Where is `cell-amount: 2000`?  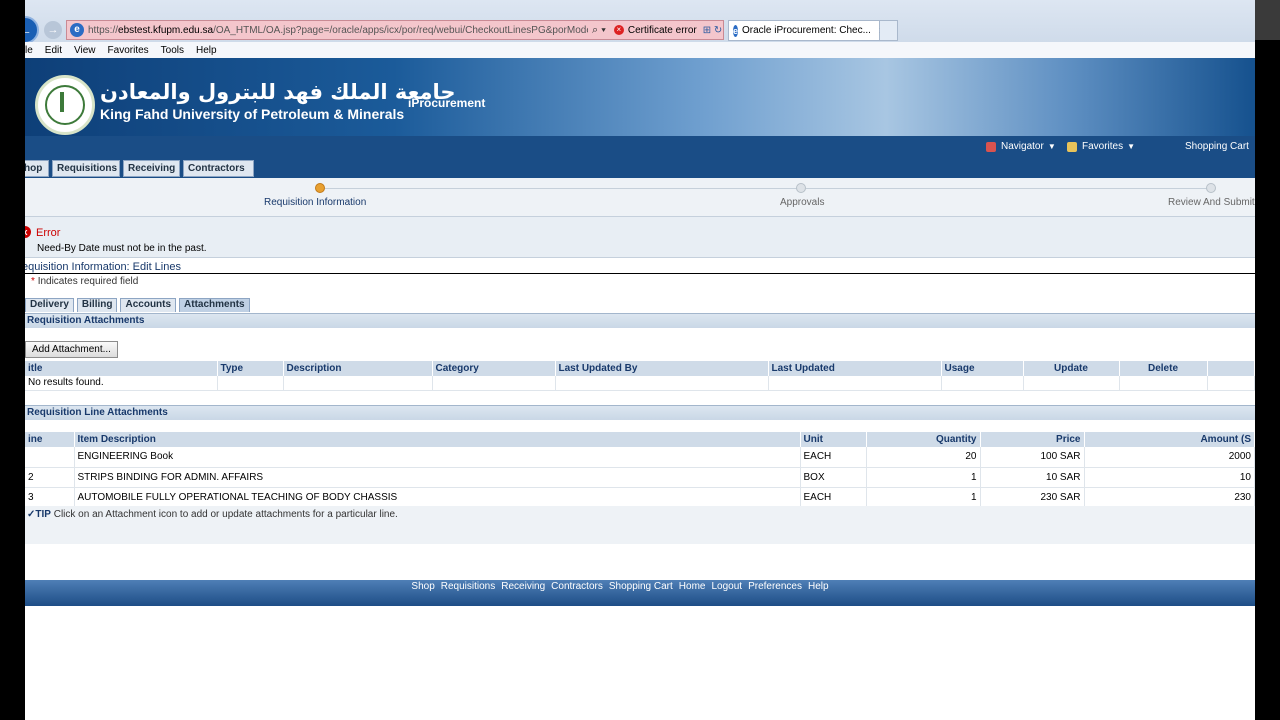
cell-amount: 2000 is located at coordinates (1169, 457).